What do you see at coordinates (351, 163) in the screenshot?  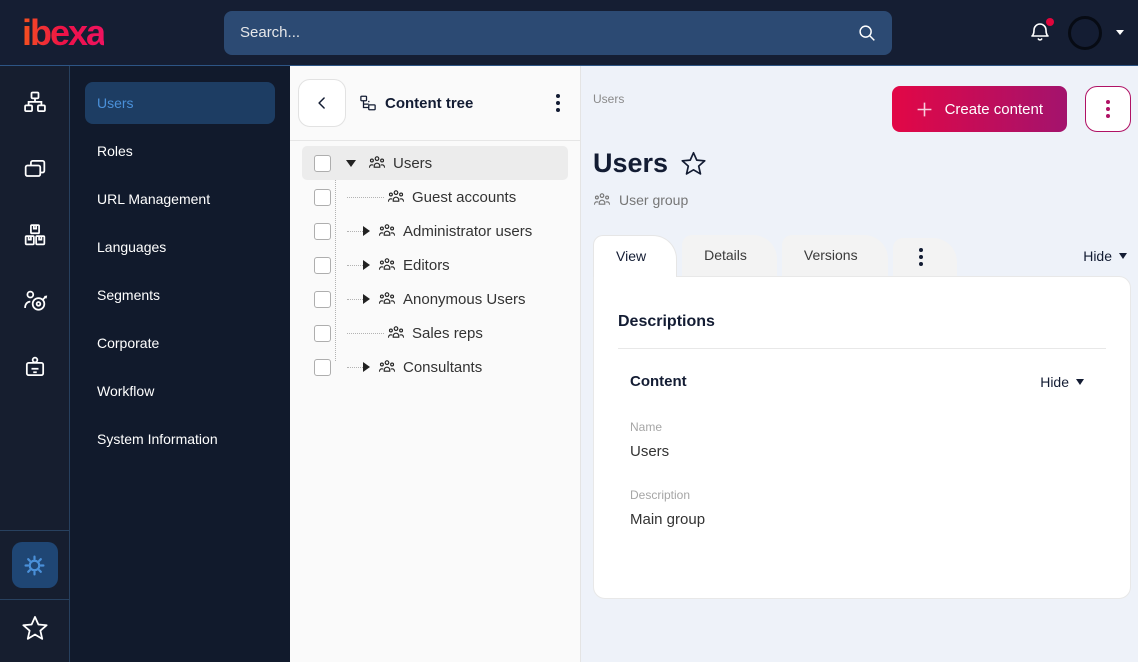 I see `collapse-caret-icon` at bounding box center [351, 163].